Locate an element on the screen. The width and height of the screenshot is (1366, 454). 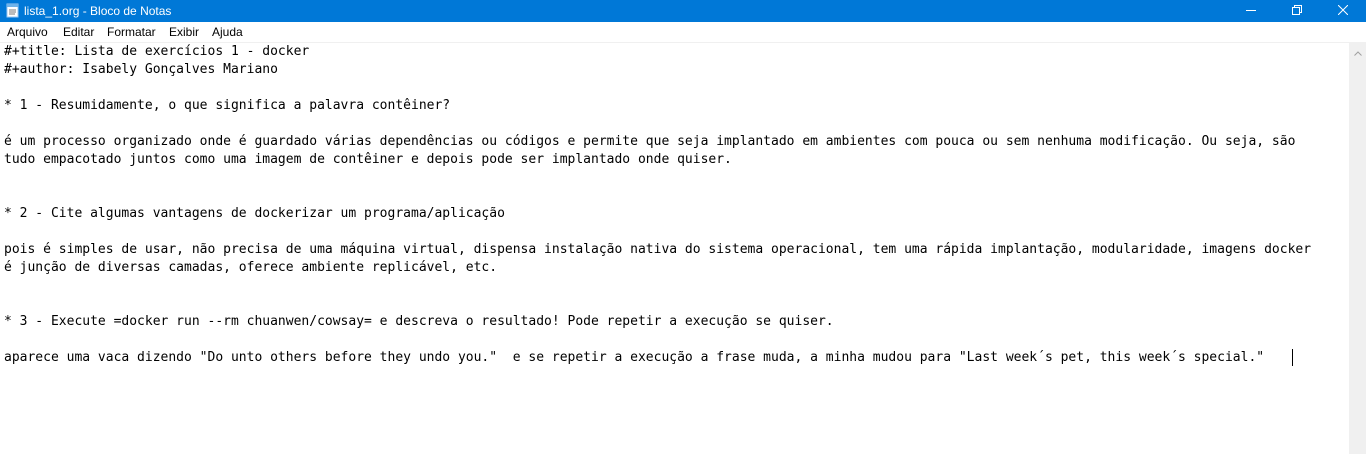
close-icon is located at coordinates (1343, 11).